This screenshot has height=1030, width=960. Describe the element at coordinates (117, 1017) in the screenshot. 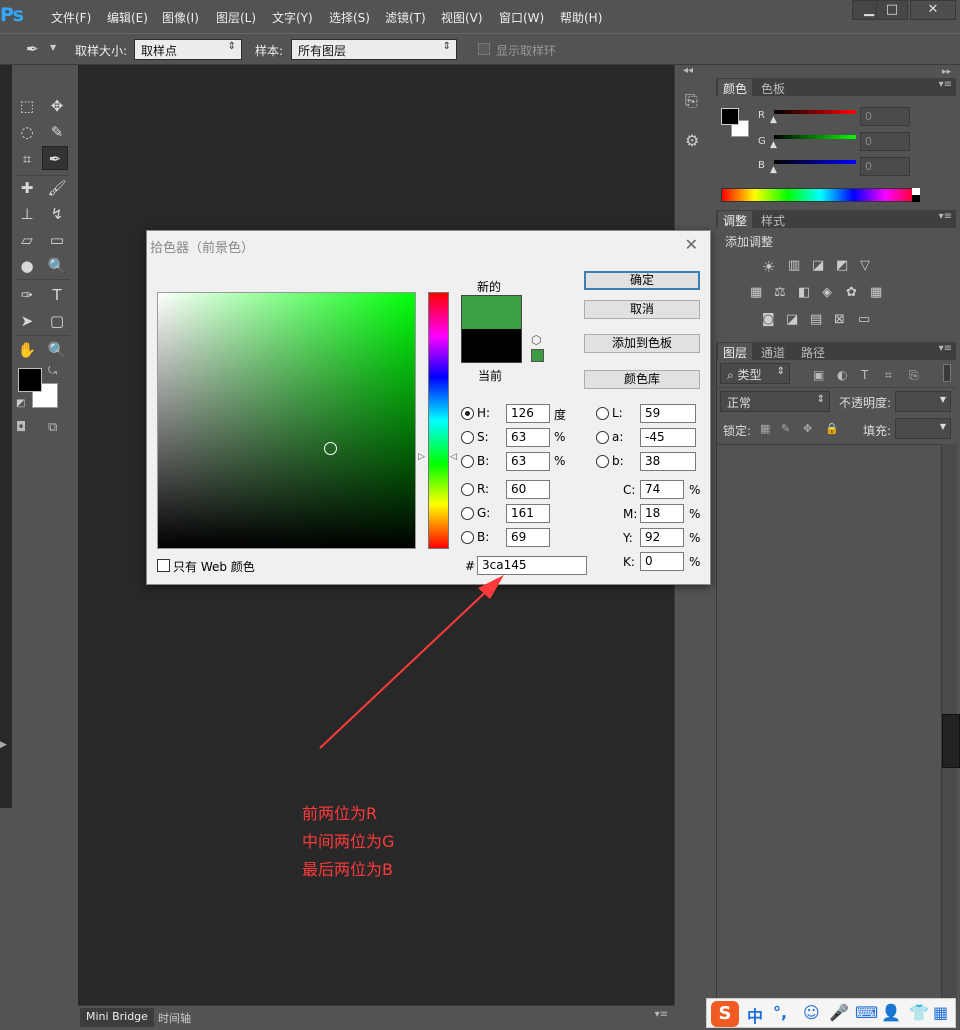

I see `tab-mini-bridge: Mini Bridge` at that location.